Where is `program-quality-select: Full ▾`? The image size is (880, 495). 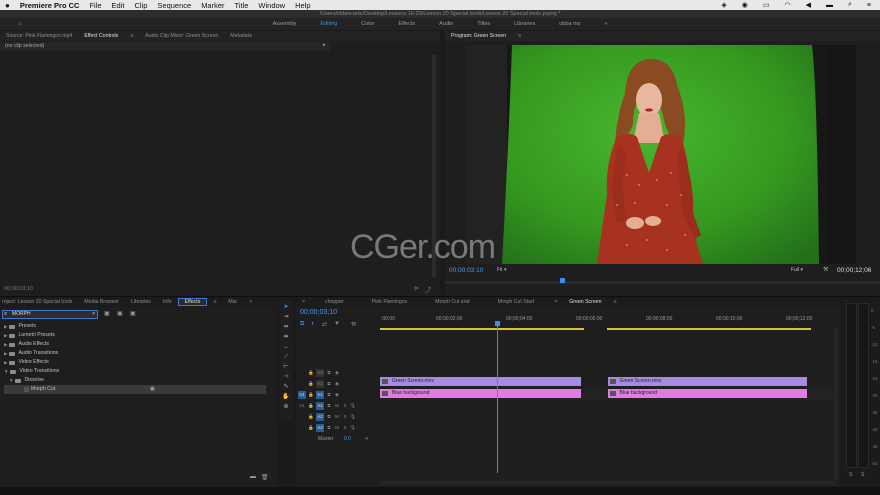
program-quality-select: Full ▾ is located at coordinates (797, 270).